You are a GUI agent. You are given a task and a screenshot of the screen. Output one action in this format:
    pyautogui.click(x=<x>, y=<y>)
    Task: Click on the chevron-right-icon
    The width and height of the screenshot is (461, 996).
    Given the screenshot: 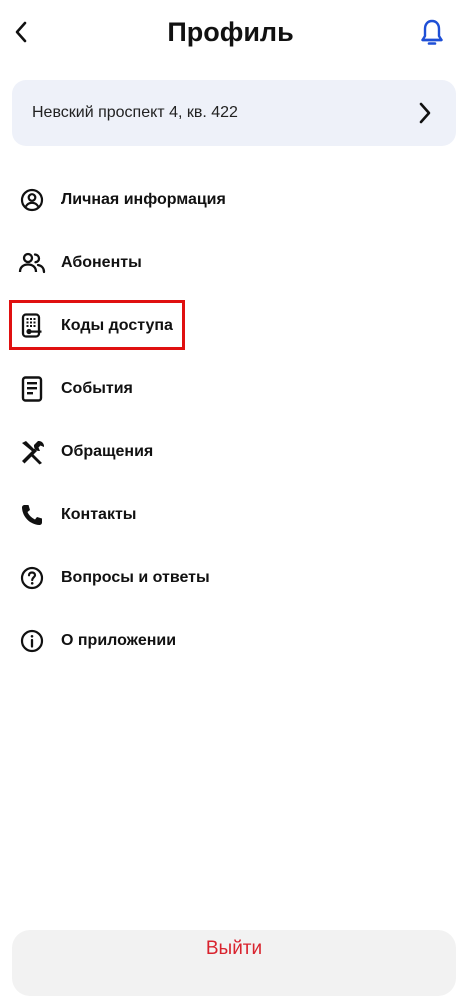 What is the action you would take?
    pyautogui.click(x=425, y=113)
    